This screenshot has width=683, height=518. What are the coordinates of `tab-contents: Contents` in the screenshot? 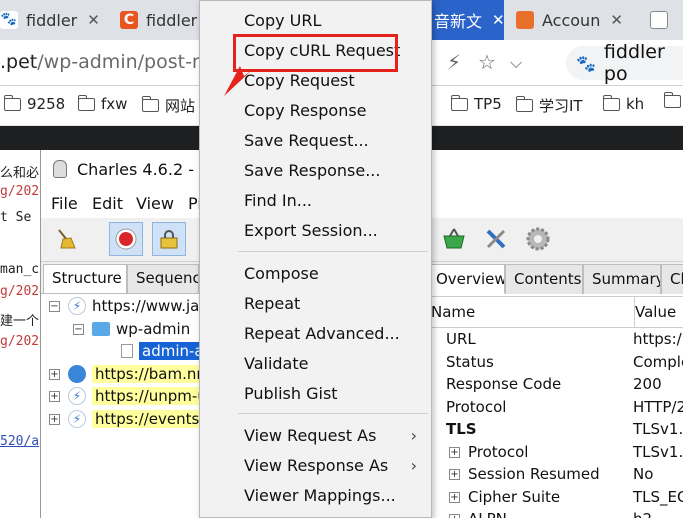 It's located at (544, 279).